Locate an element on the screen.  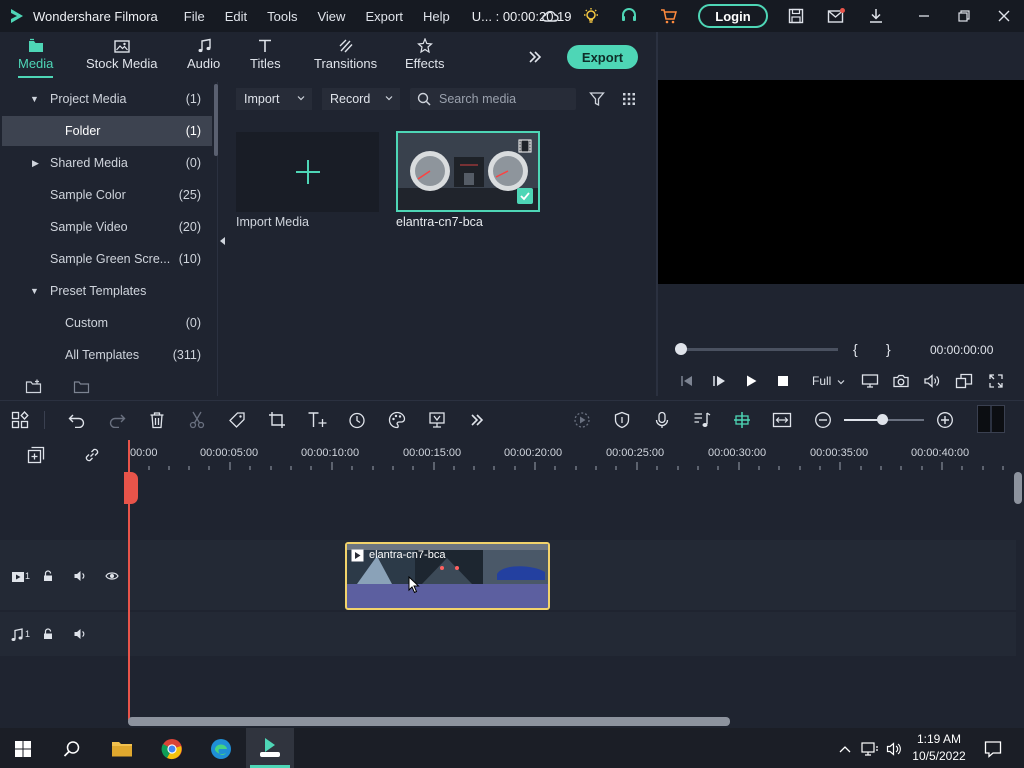
tab-stock-media: Stock Media is located at coordinates (122, 53).